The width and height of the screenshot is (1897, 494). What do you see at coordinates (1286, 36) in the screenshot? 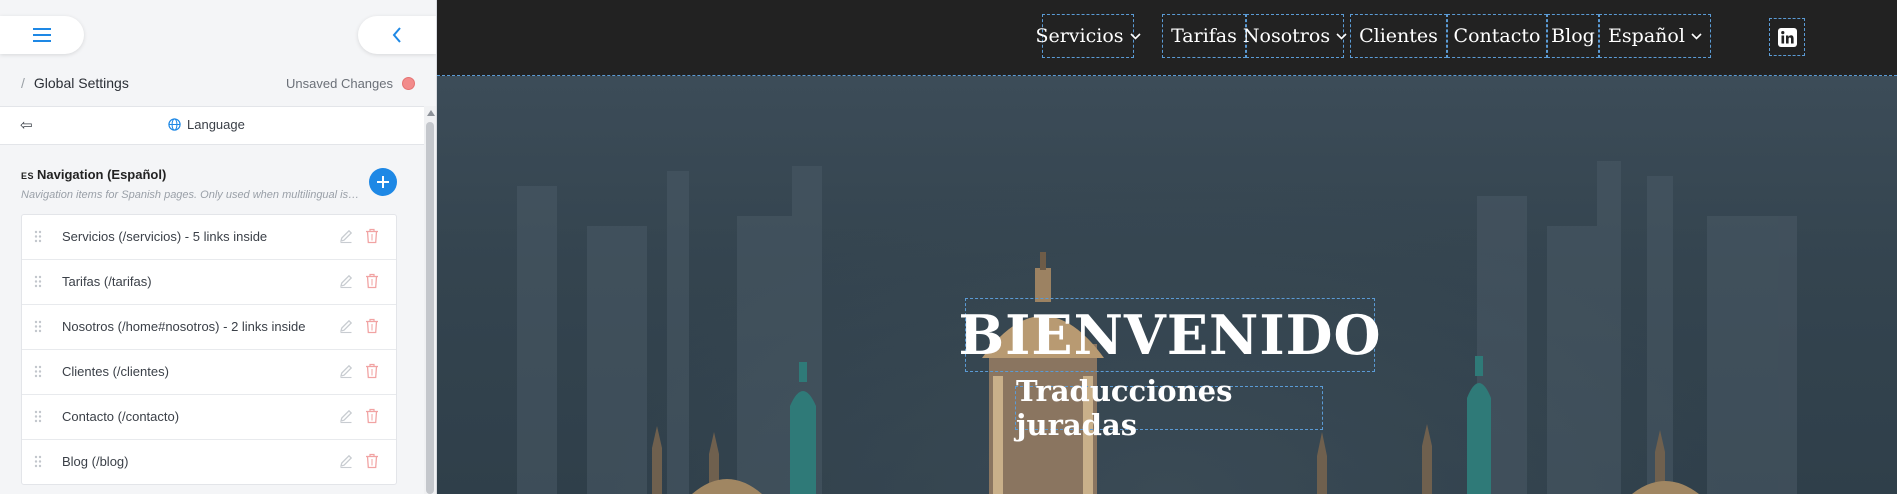
I see `site-nav-label: Nosotros` at bounding box center [1286, 36].